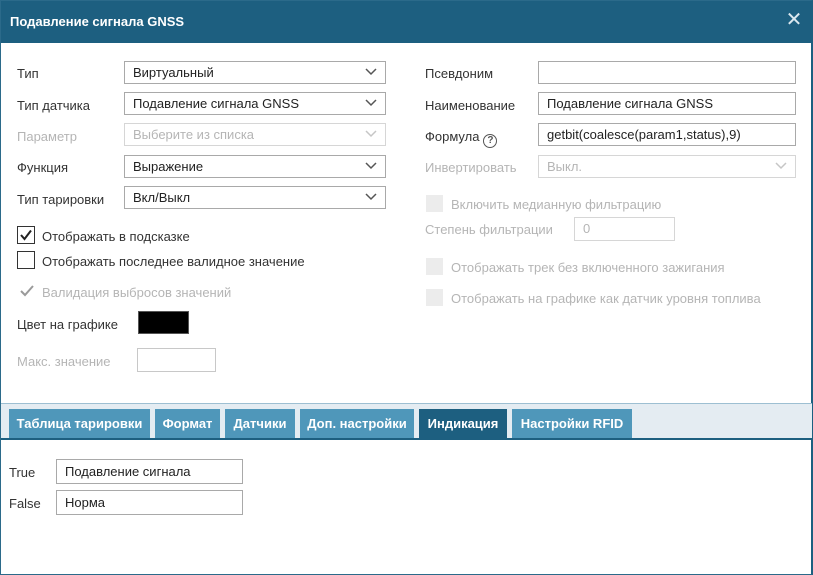  What do you see at coordinates (489, 229) in the screenshot?
I see `filter-degree-label: Степень фильтрации` at bounding box center [489, 229].